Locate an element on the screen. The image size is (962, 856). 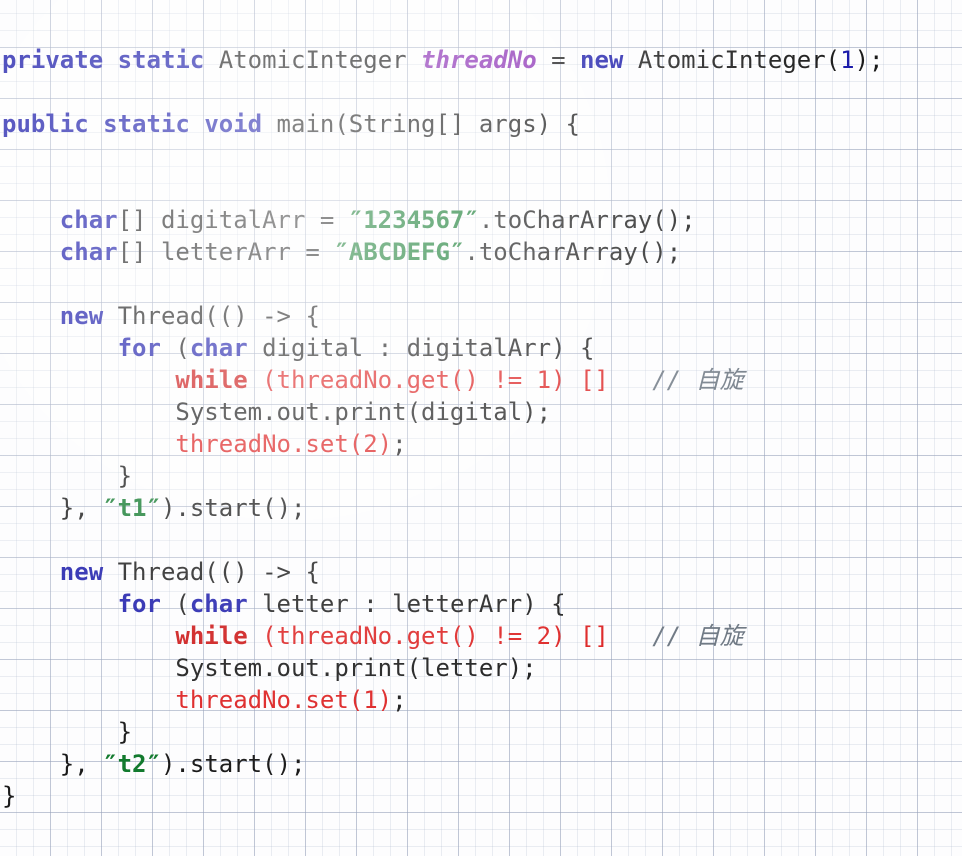
token-str: t1 is located at coordinates (132, 508).